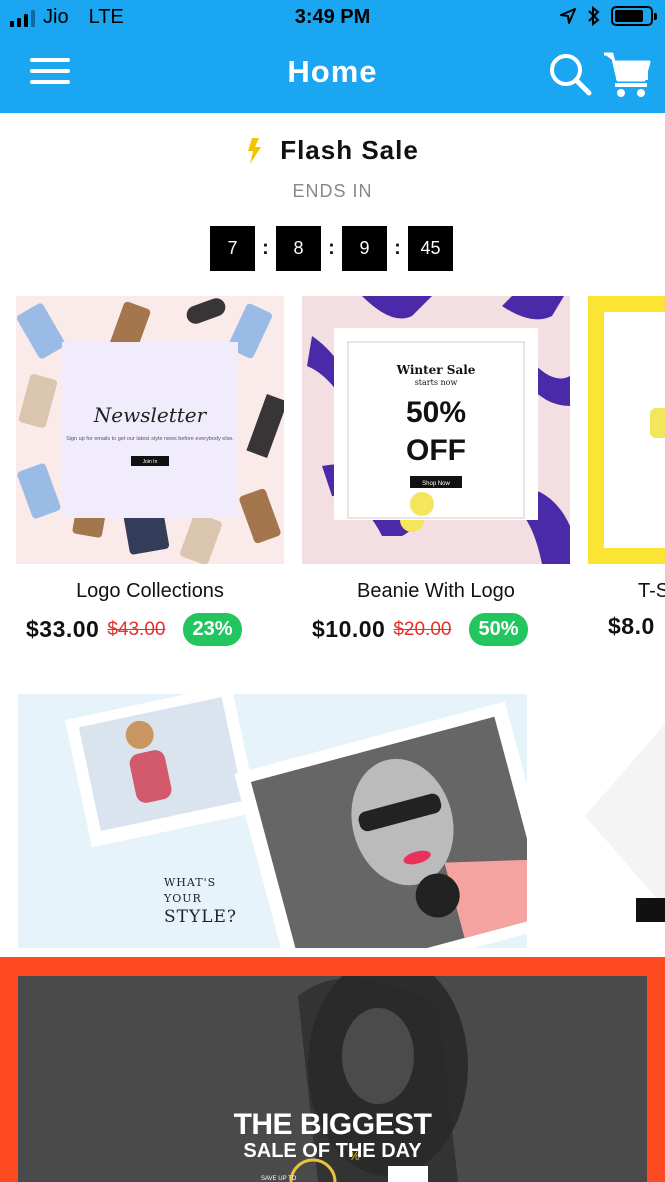 The height and width of the screenshot is (1182, 665). Describe the element at coordinates (212, 629) in the screenshot. I see `discount-badge: 23%` at that location.